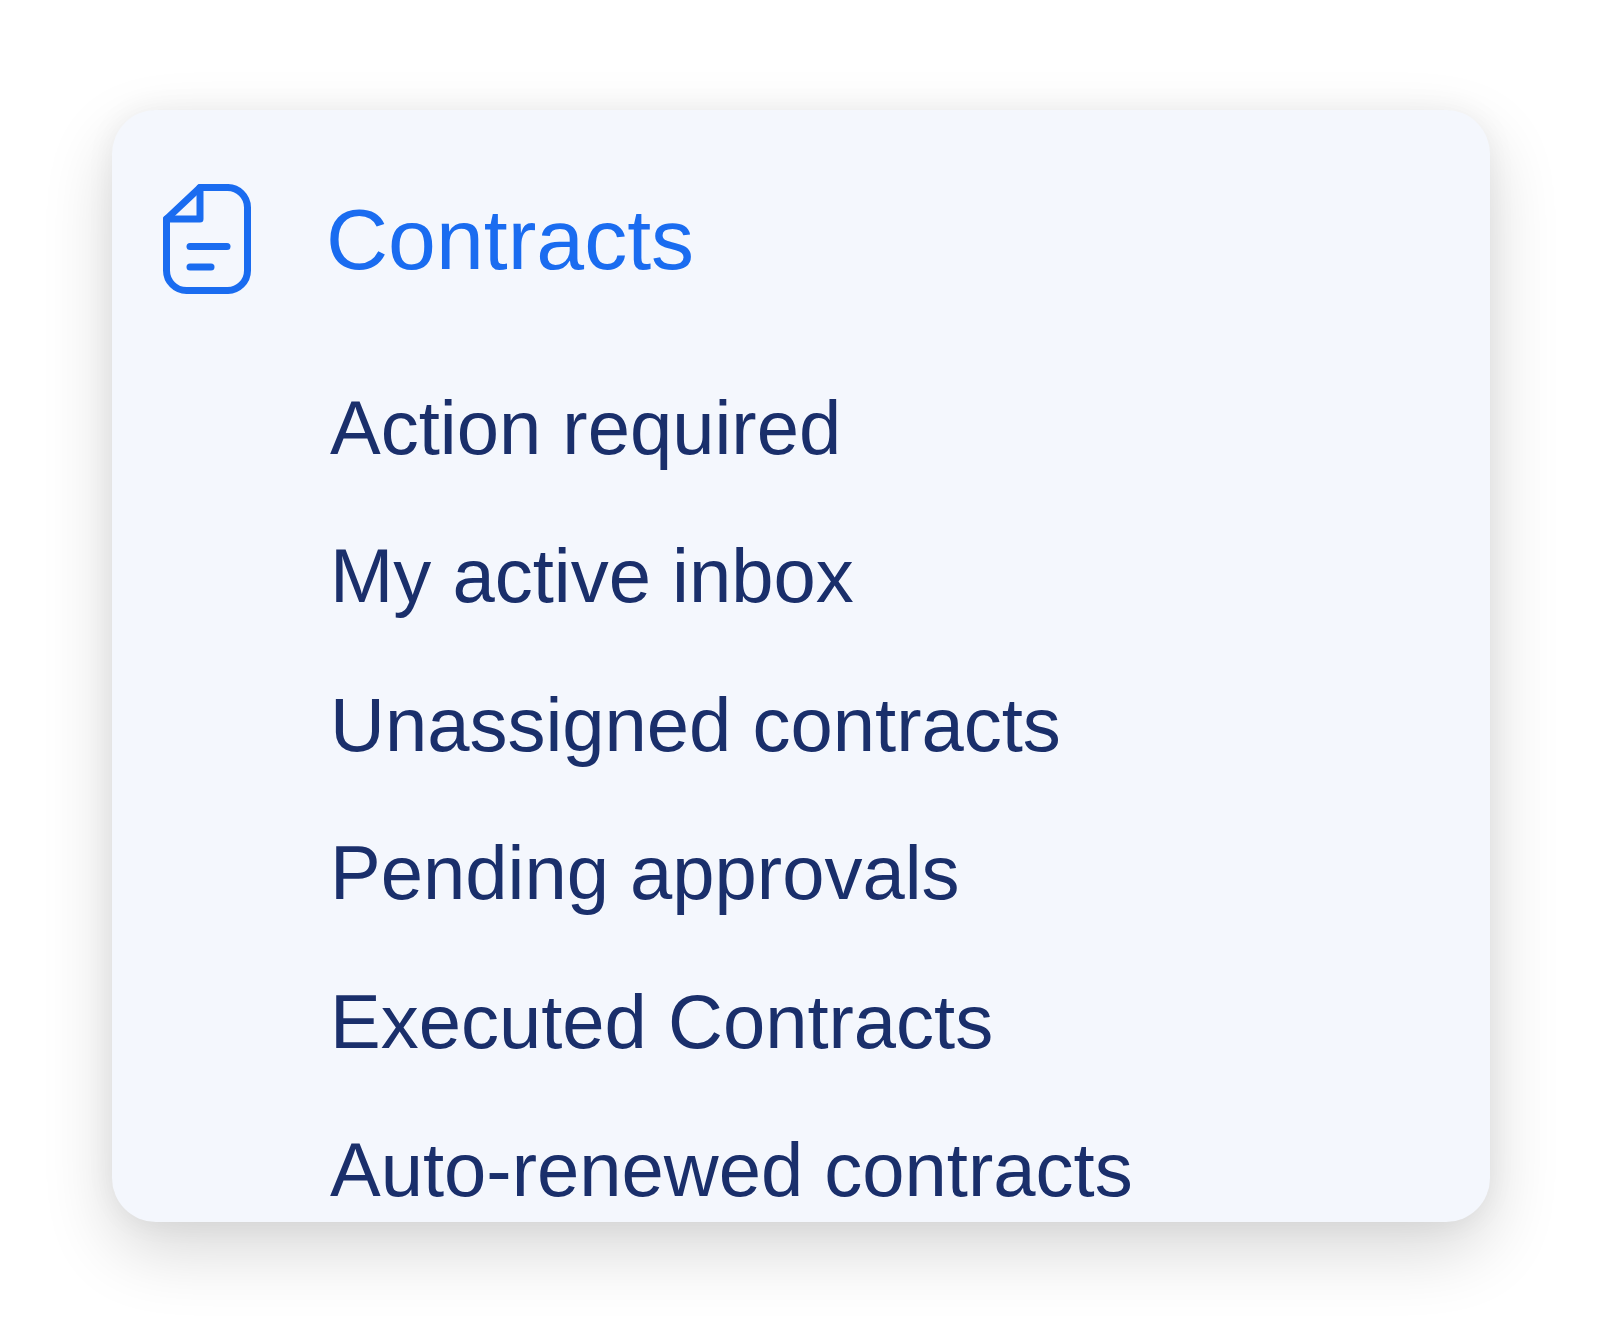  What do you see at coordinates (586, 428) in the screenshot?
I see `menu-item-link: Action required` at bounding box center [586, 428].